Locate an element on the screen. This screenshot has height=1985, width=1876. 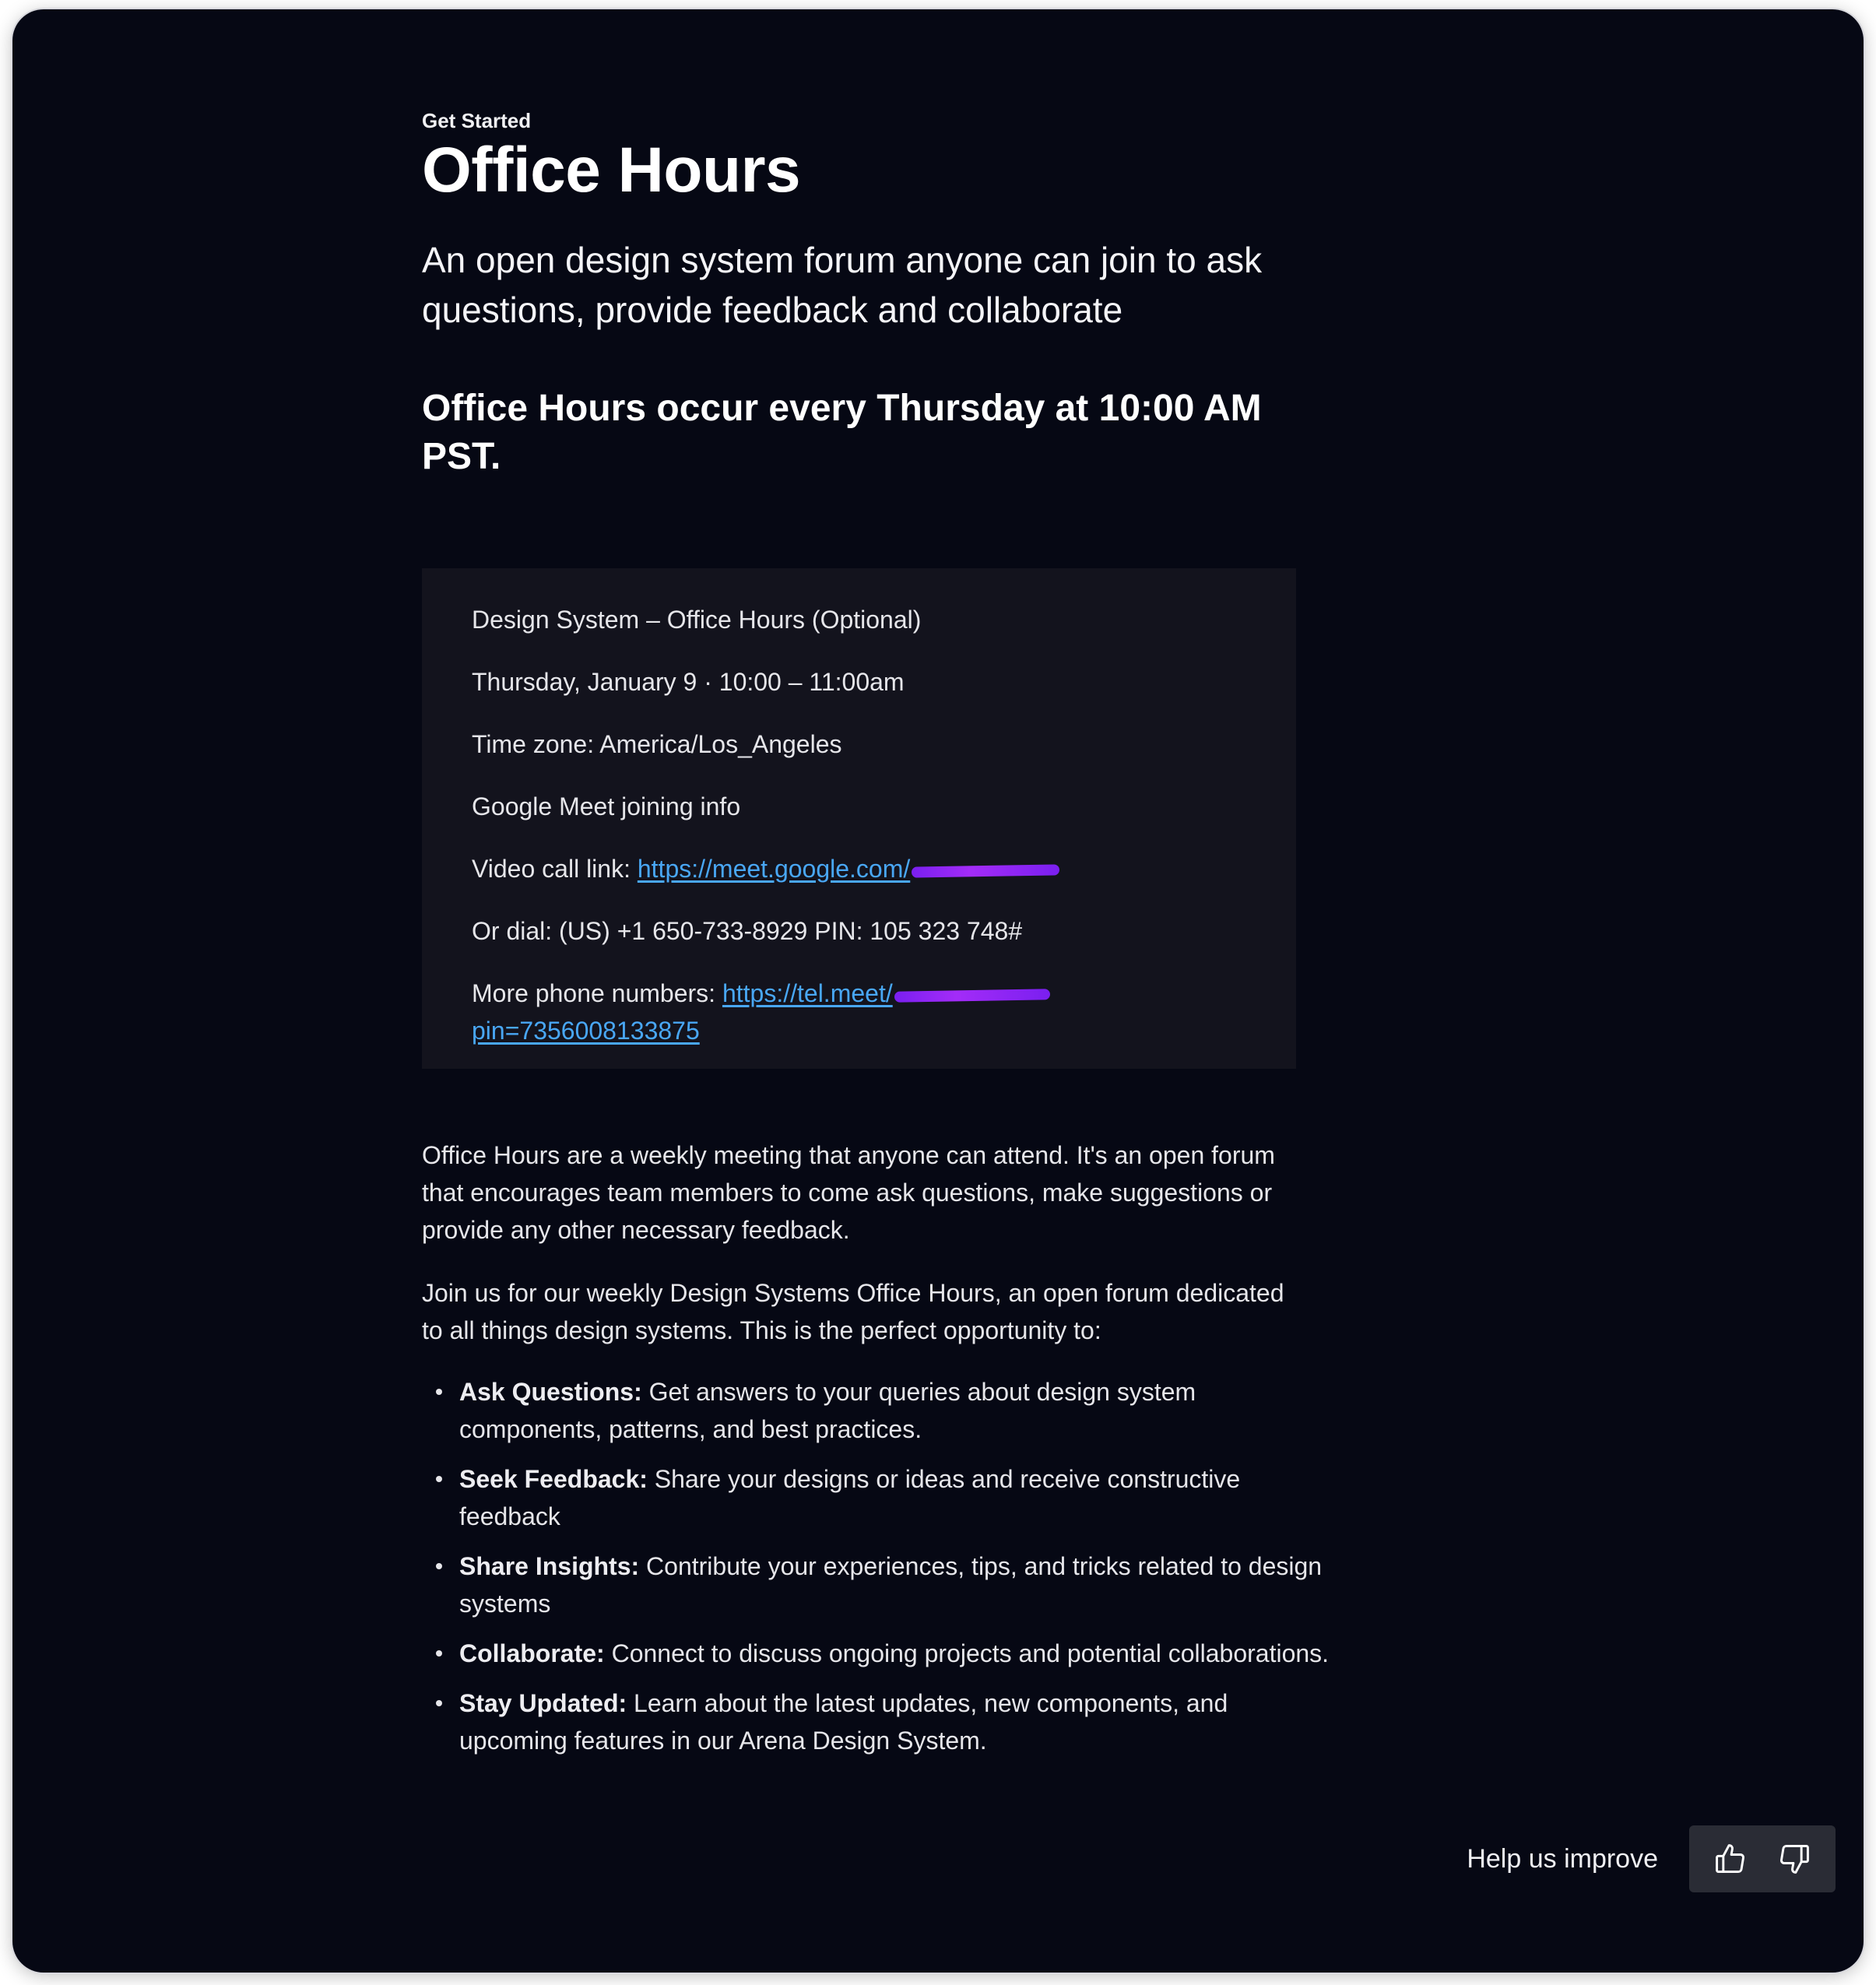
event-name: Design System – Office Hours (Optional) is located at coordinates (697, 620).